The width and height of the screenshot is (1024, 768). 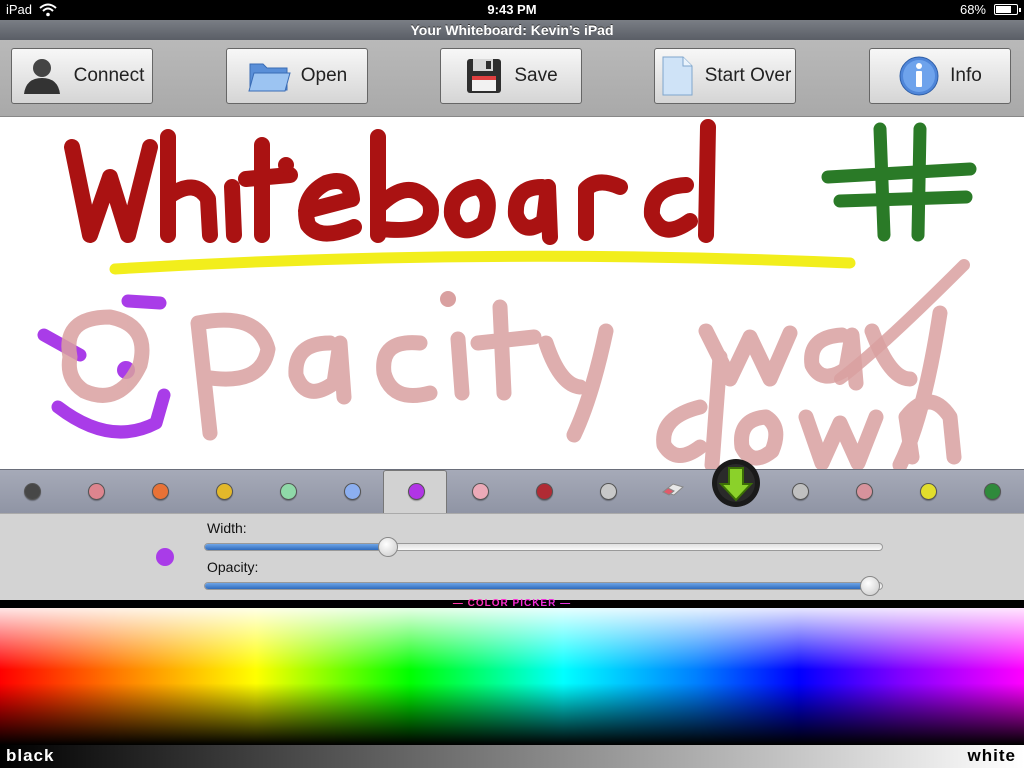 What do you see at coordinates (512, 30) in the screenshot?
I see `window-title: Your Whiteboard: Kevin’s iPad` at bounding box center [512, 30].